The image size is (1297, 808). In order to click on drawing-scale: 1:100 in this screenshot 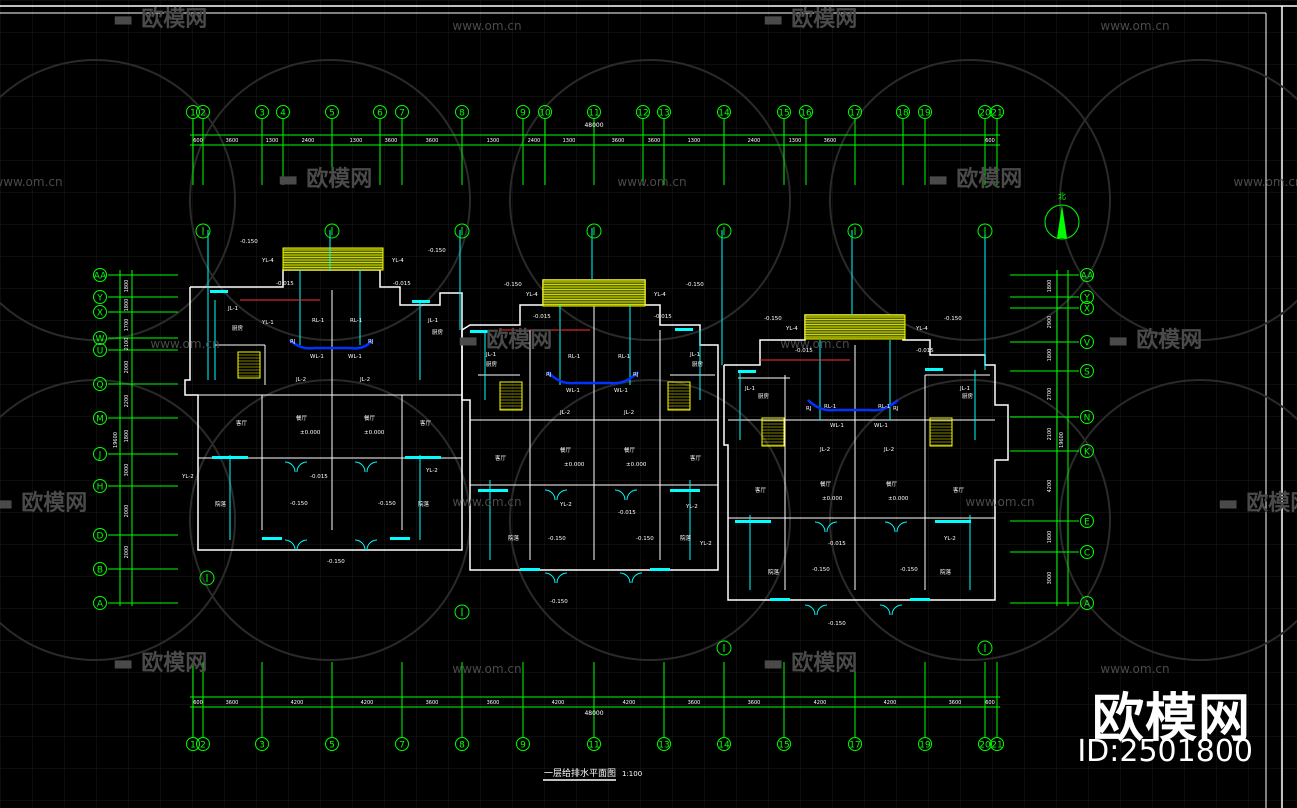, I will do `click(632, 774)`.